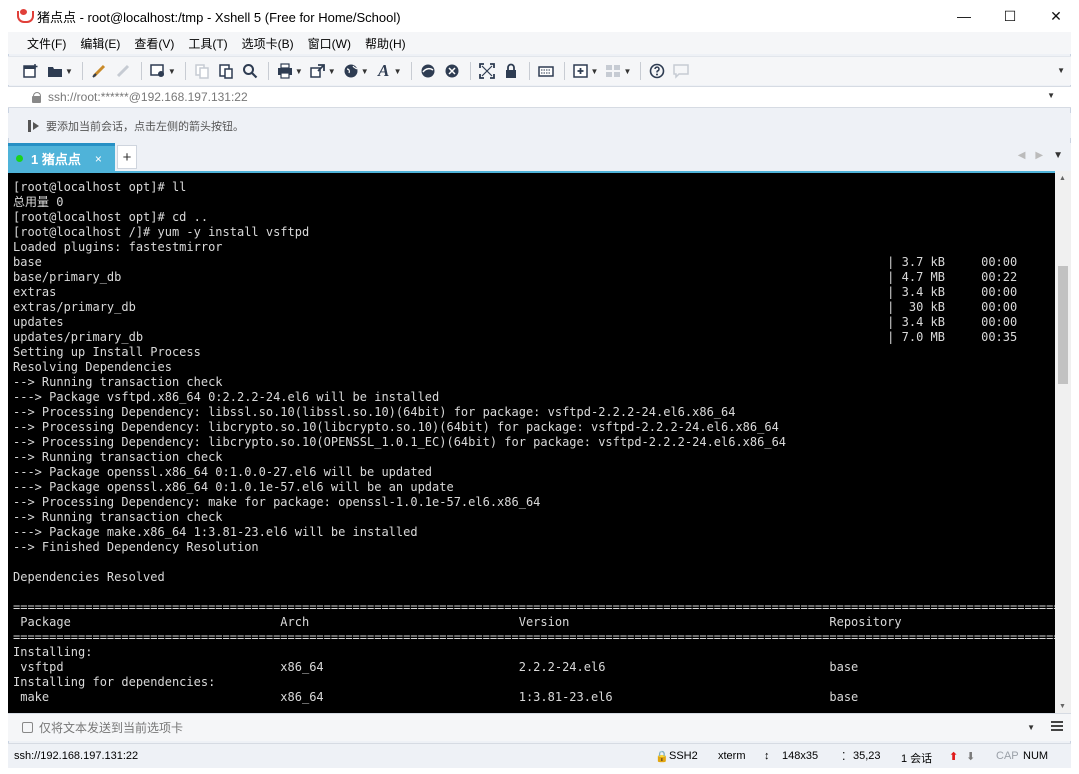 This screenshot has width=1079, height=774. I want to click on tab-list-icon: ▼, so click(1058, 155).